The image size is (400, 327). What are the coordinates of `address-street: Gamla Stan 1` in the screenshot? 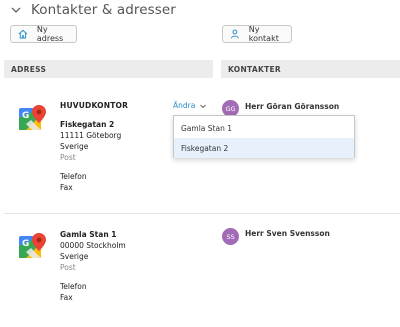 It's located at (88, 234).